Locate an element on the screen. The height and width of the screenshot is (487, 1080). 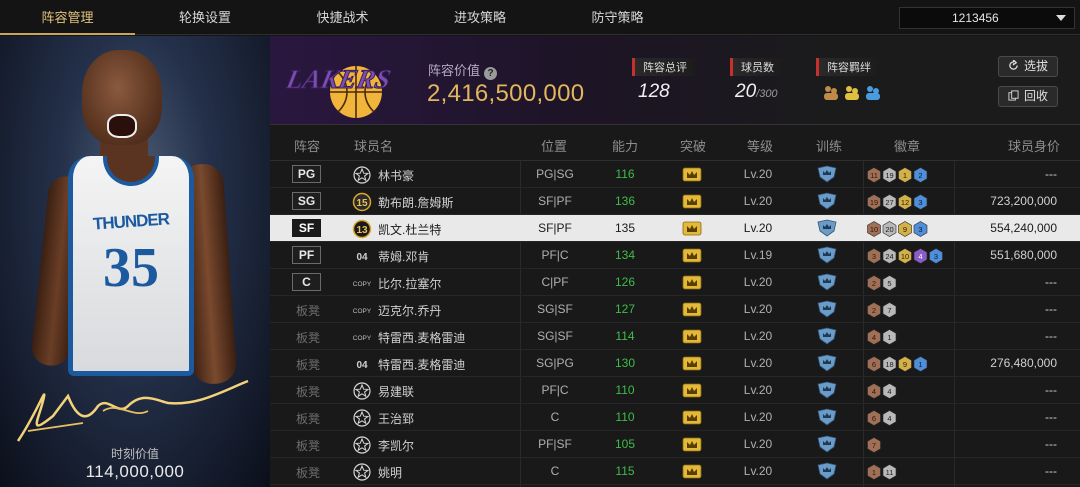
badge-count: 5 is located at coordinates (889, 283).